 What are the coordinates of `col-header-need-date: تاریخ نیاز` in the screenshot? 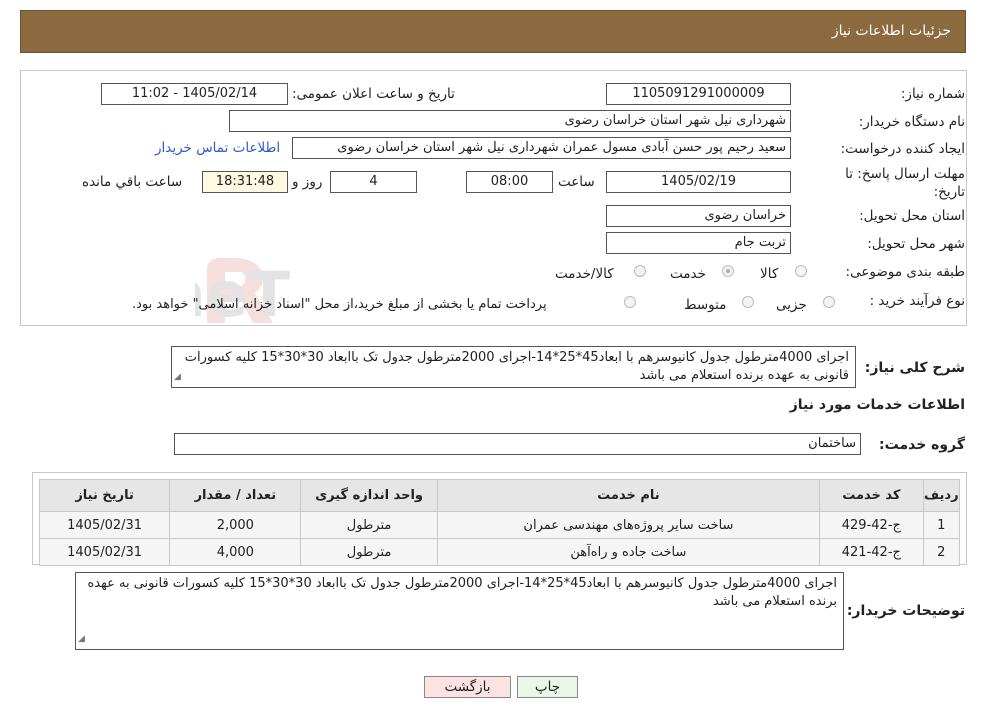 It's located at (104, 495).